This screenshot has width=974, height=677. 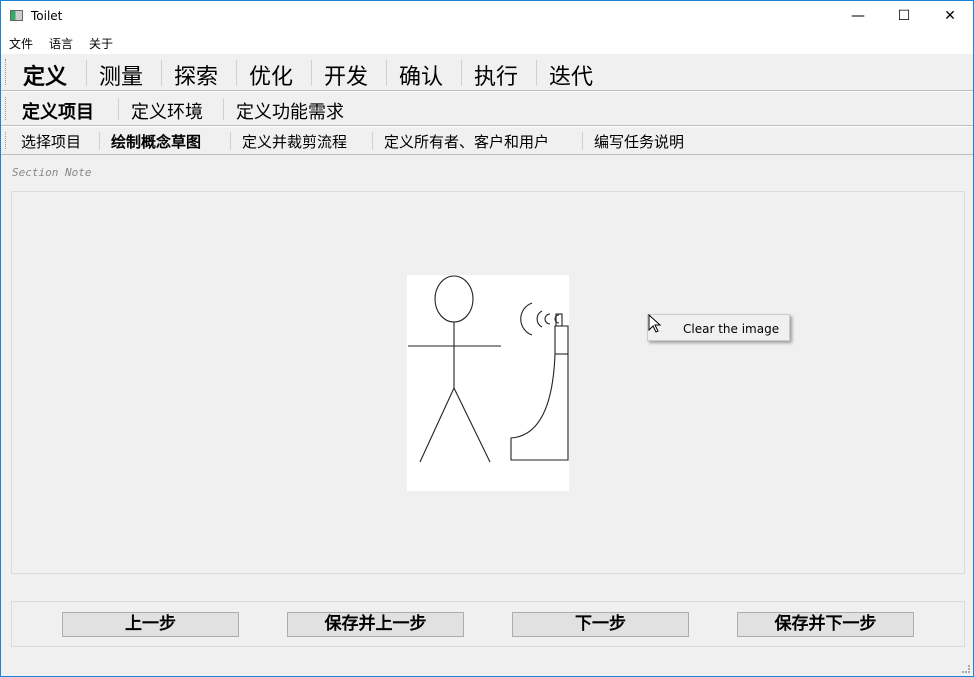 What do you see at coordinates (61, 43) in the screenshot?
I see `menu-language: 语言` at bounding box center [61, 43].